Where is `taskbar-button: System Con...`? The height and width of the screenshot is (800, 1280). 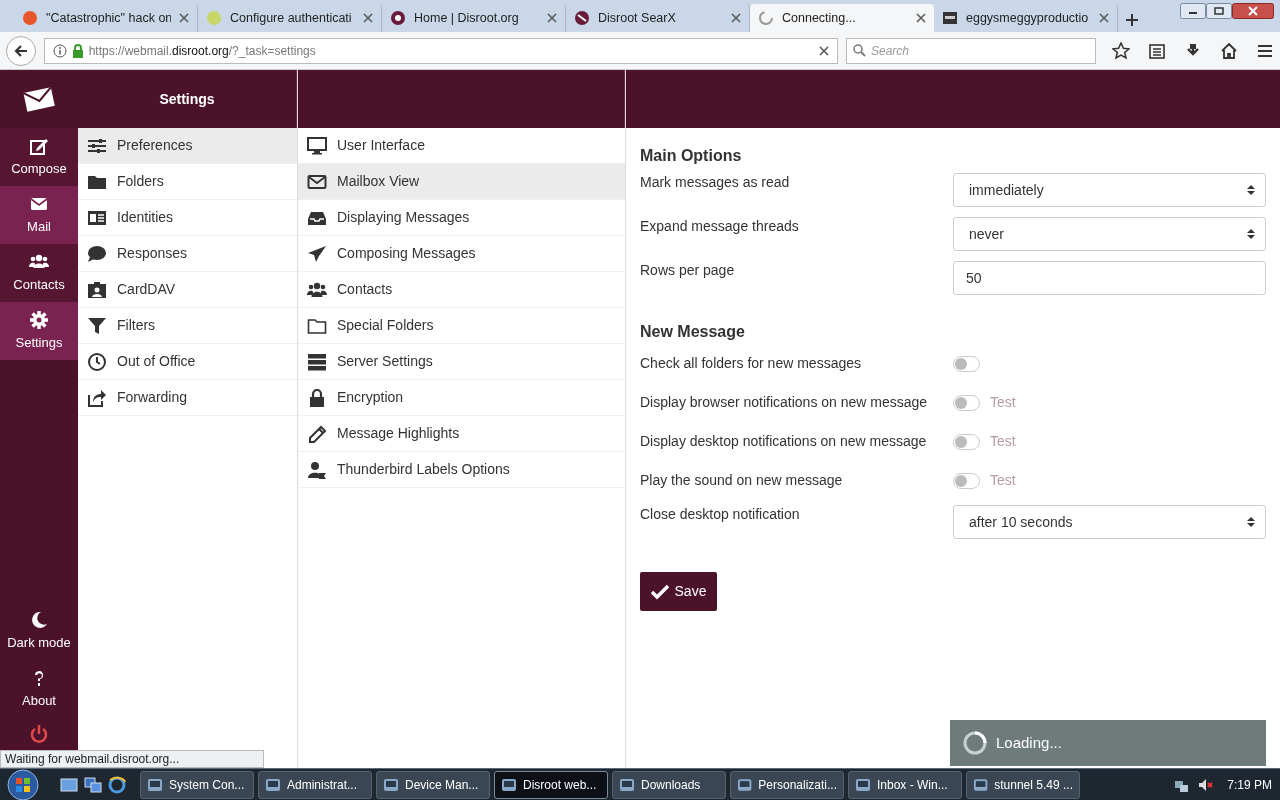 taskbar-button: System Con... is located at coordinates (197, 784).